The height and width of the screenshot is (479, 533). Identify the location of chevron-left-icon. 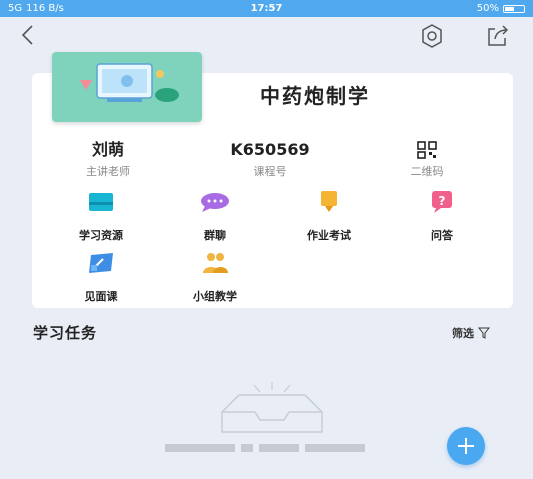
(28, 35).